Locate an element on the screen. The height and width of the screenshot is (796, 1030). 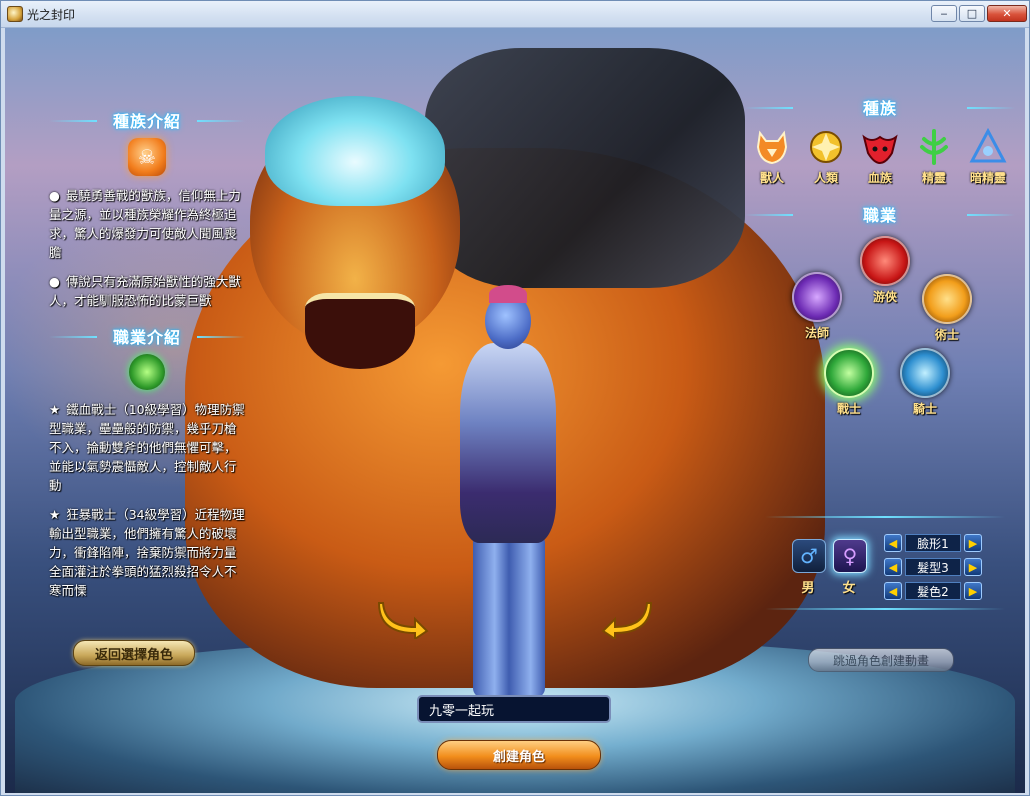
warrior-class-icon is located at coordinates (849, 373).